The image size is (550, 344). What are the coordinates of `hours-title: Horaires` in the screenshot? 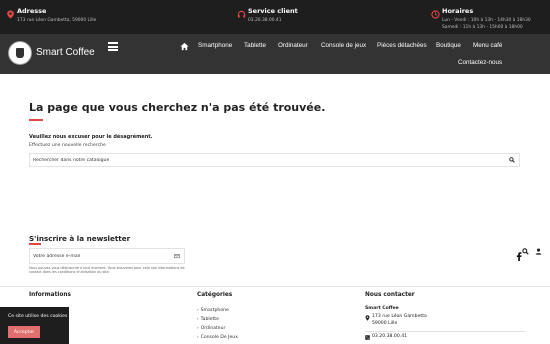 It's located at (458, 11).